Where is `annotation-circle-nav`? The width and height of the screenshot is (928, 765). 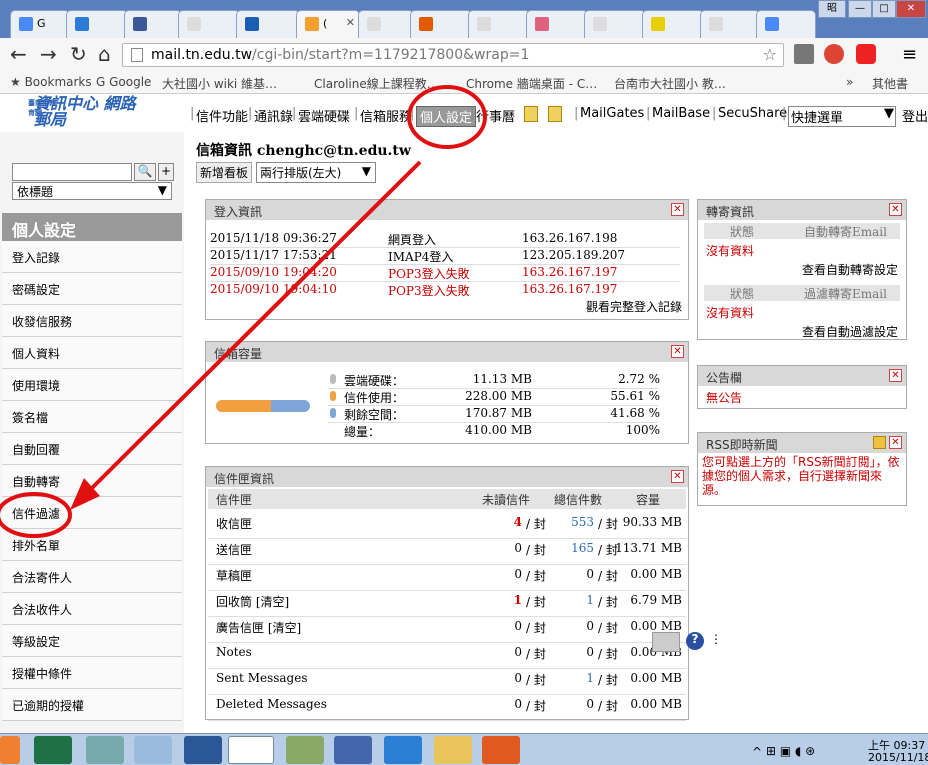 annotation-circle-nav is located at coordinates (447, 117).